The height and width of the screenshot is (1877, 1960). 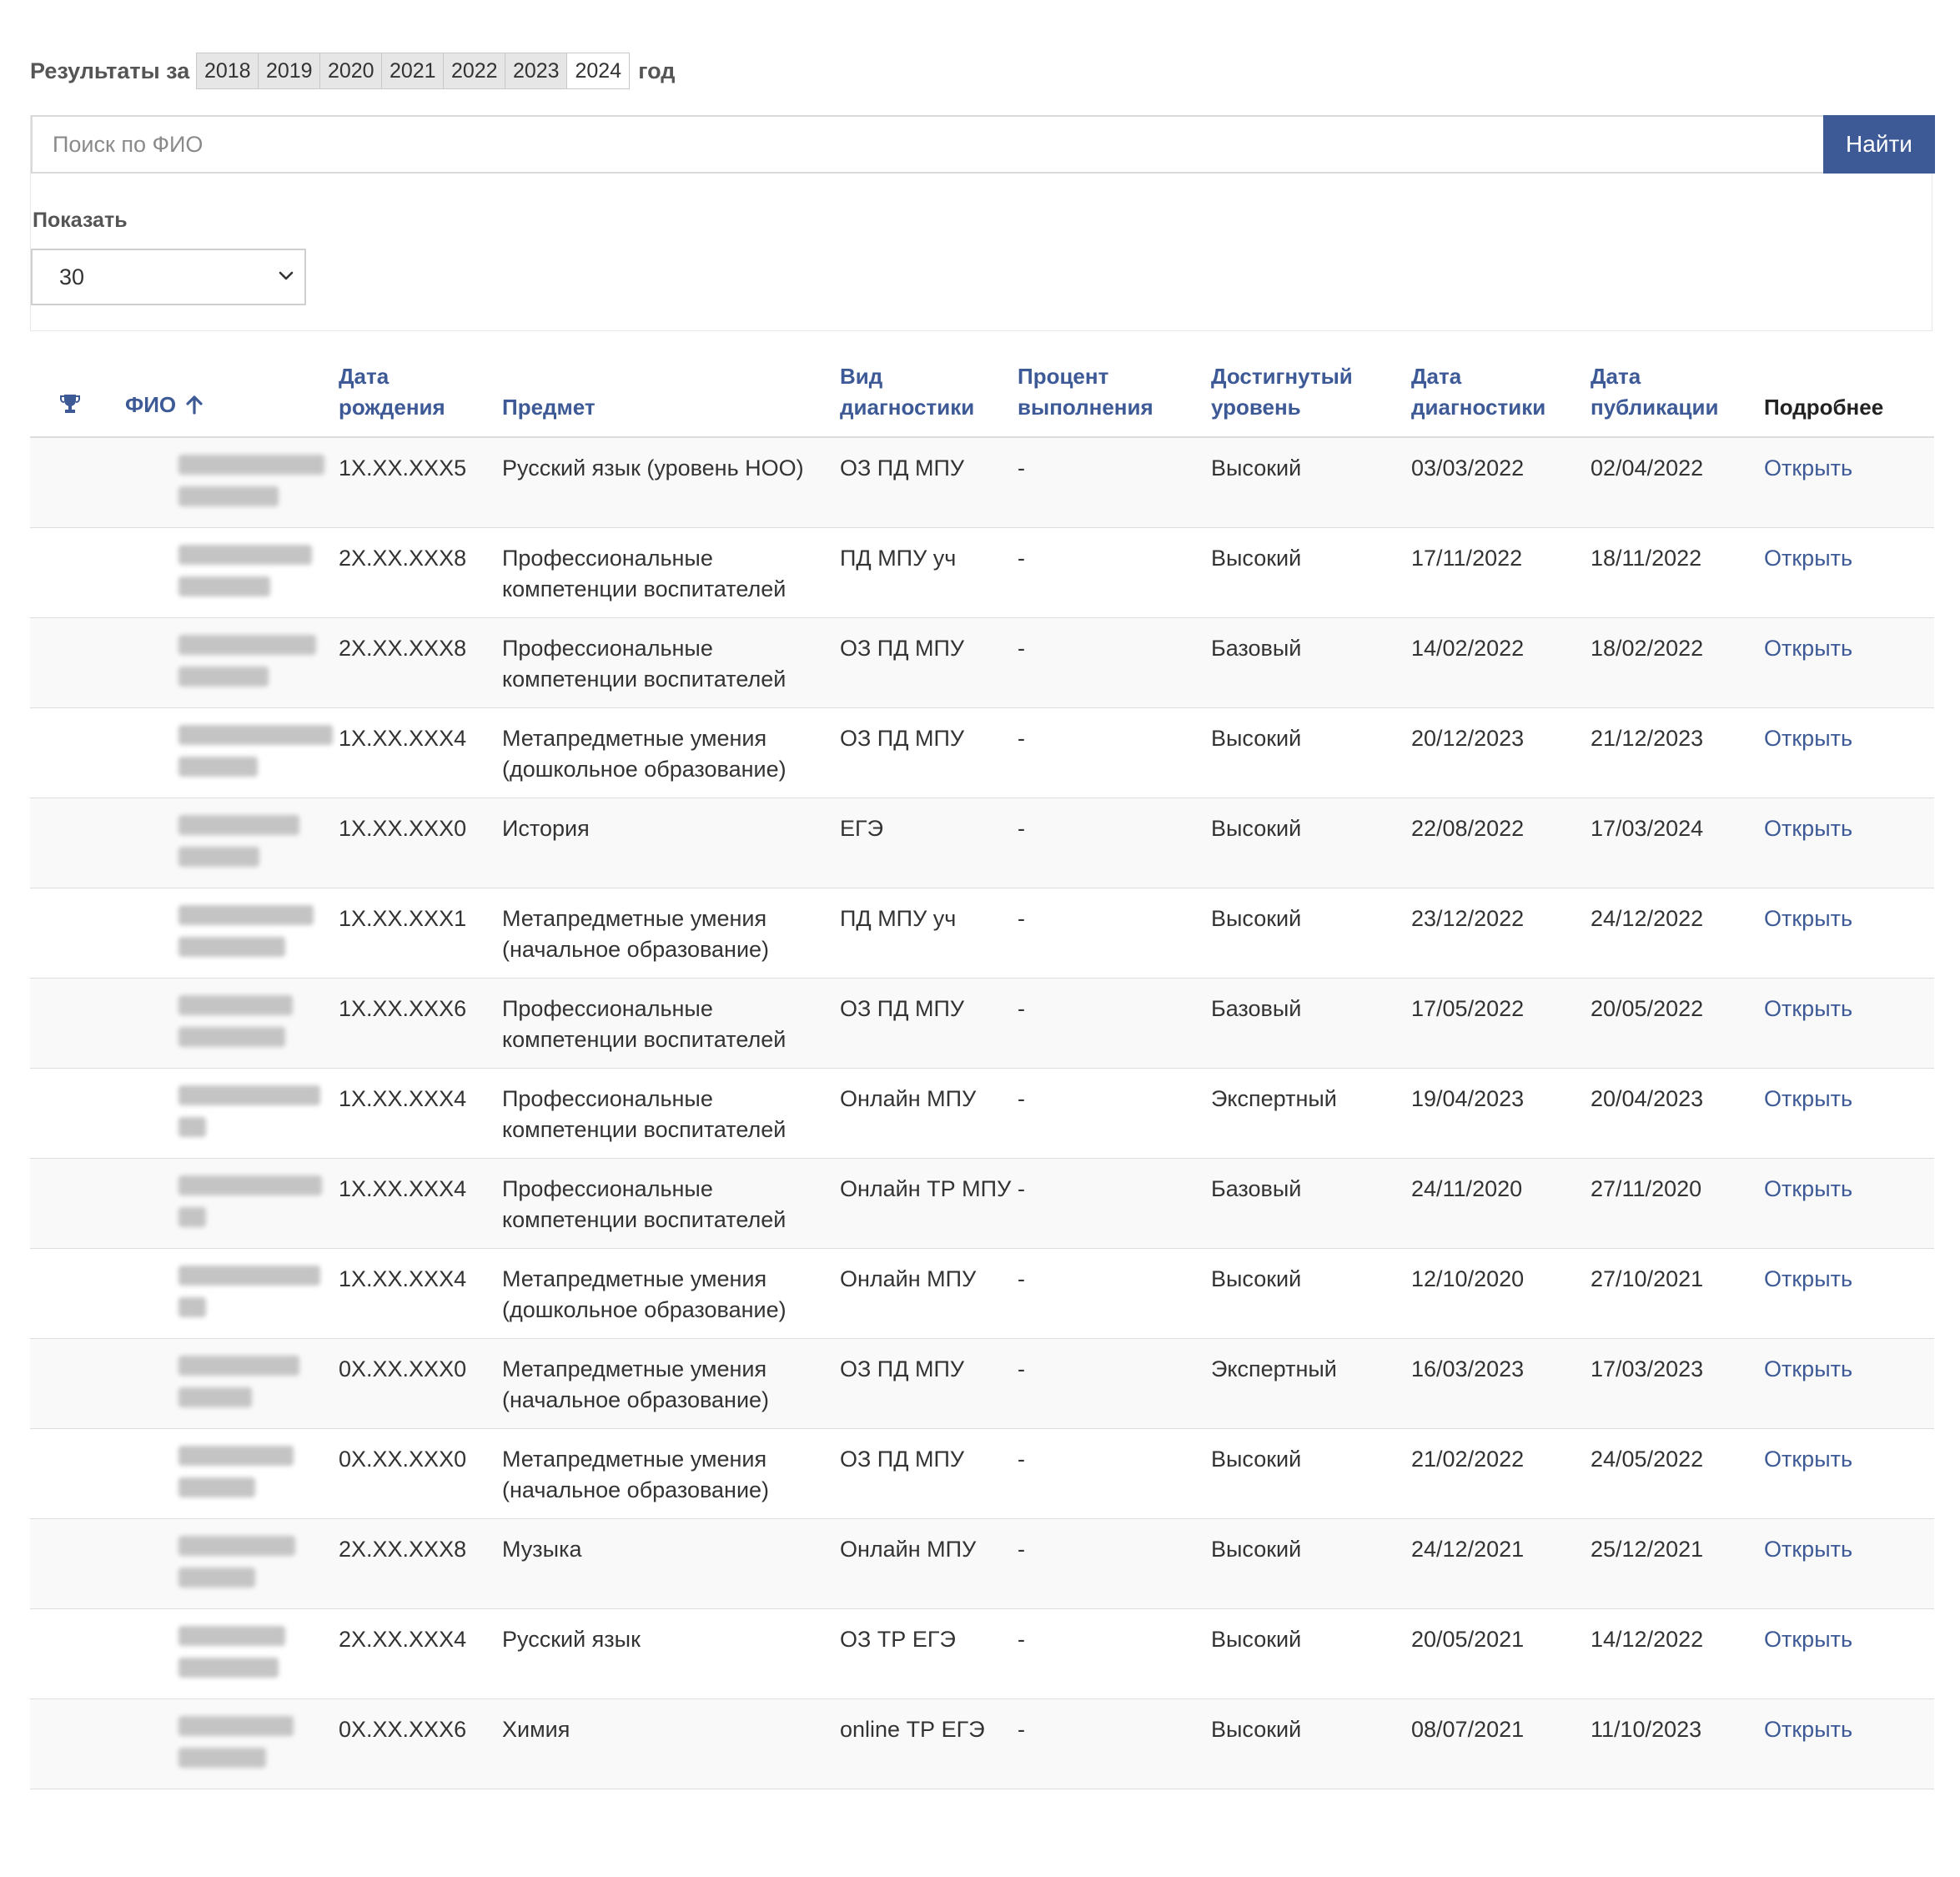 I want to click on column-header-subject: Предмет, so click(x=671, y=394).